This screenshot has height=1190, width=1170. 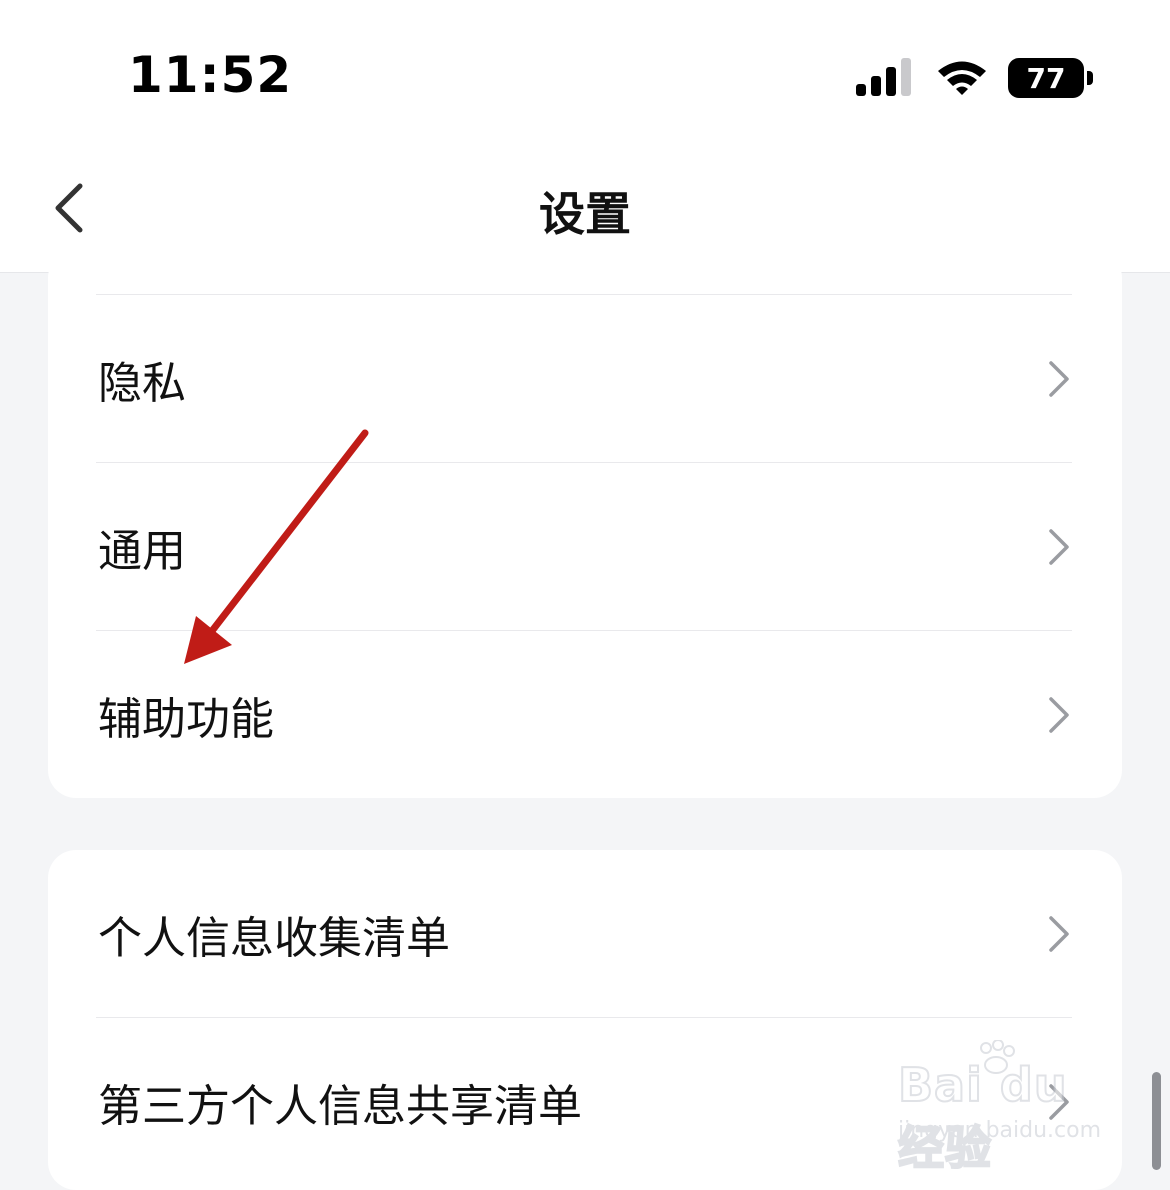 What do you see at coordinates (1000, 1108) in the screenshot?
I see `baidu-watermark: Bai du 经验 jingyan.baidu.com` at bounding box center [1000, 1108].